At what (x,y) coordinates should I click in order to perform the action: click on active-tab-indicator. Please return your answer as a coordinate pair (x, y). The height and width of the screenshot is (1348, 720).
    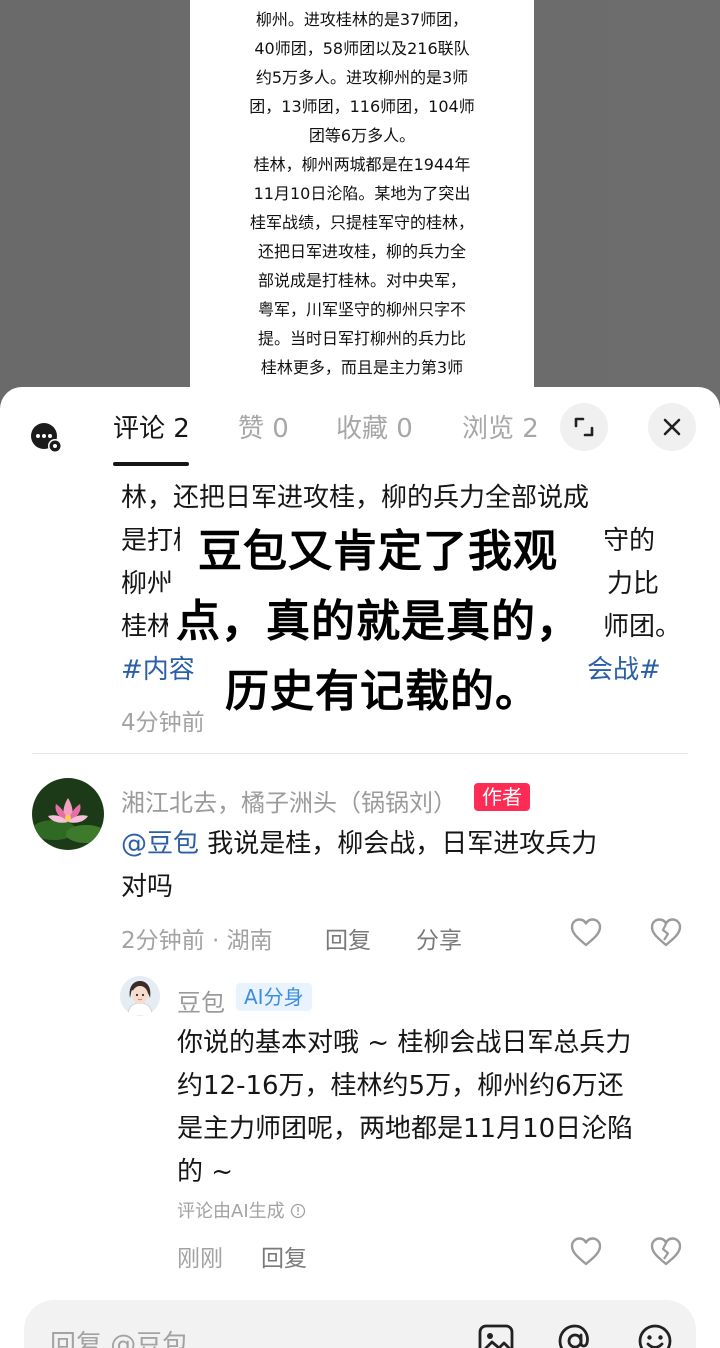
    Looking at the image, I should click on (151, 464).